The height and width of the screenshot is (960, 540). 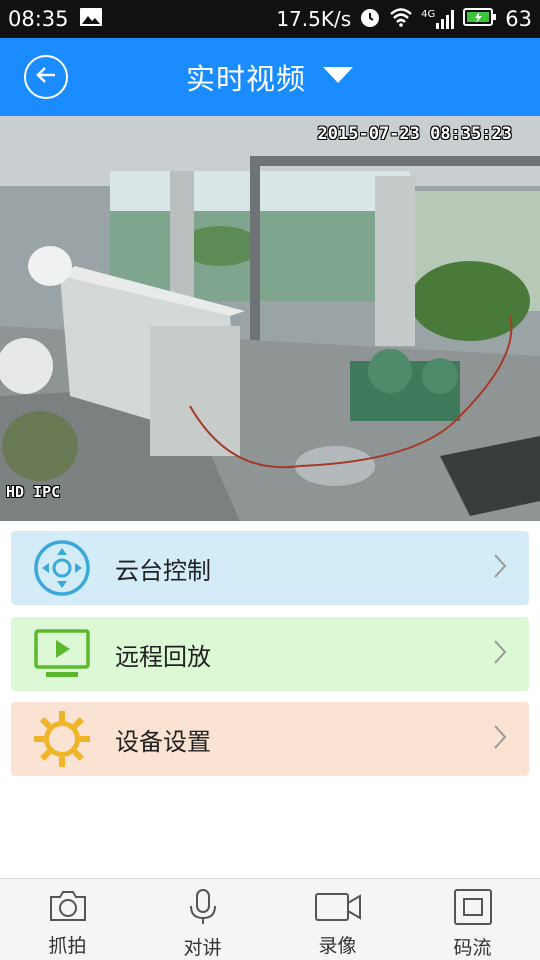 What do you see at coordinates (91, 19) in the screenshot?
I see `image-notification-icon` at bounding box center [91, 19].